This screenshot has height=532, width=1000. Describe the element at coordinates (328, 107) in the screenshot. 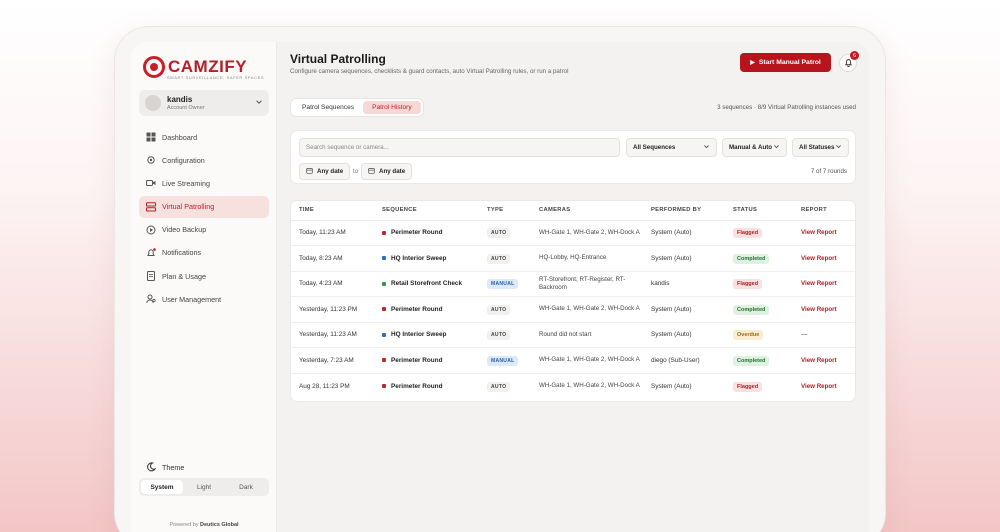

I see `tab-patrol-sequences: Patrol Sequences` at that location.